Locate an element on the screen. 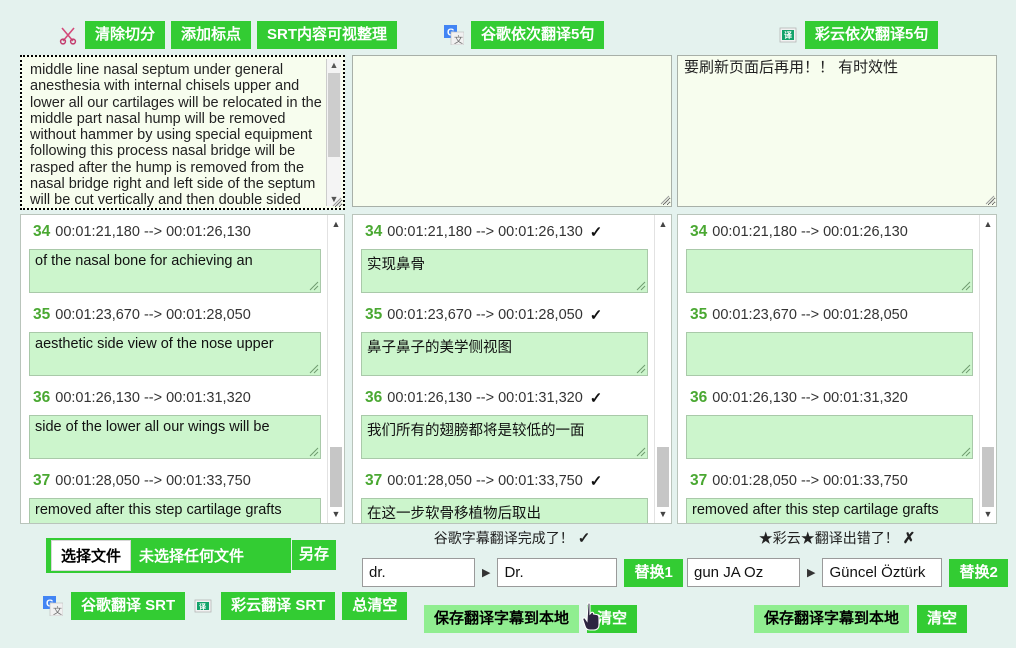 Image resolution: width=1016 pixels, height=648 pixels. google-replace-button: 替换1 is located at coordinates (653, 572).